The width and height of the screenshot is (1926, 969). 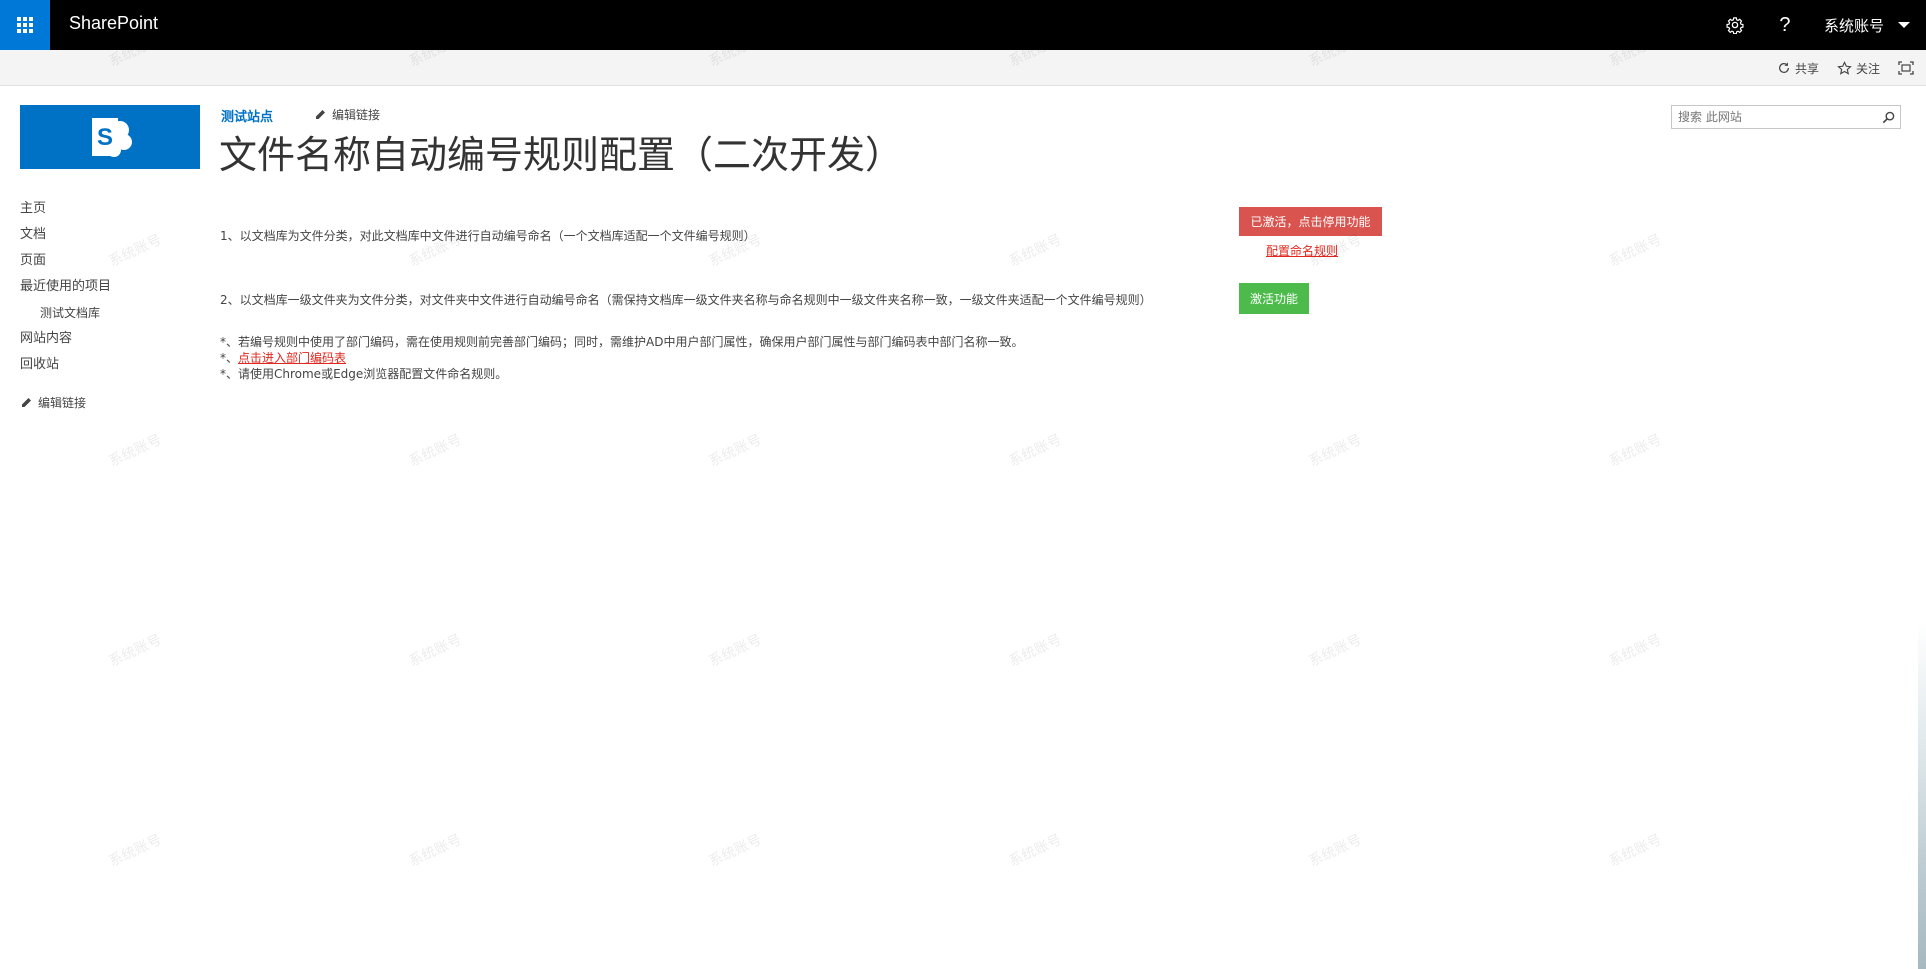 What do you see at coordinates (110, 211) in the screenshot?
I see `nav-item-home: 主页` at bounding box center [110, 211].